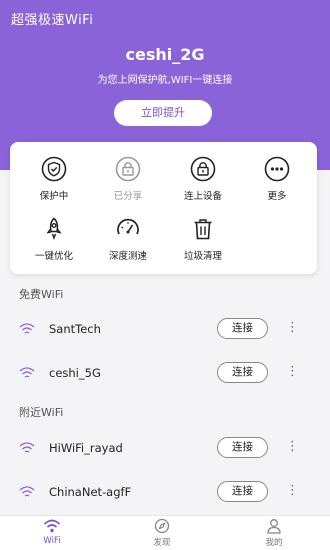 The width and height of the screenshot is (330, 550). I want to click on tool-label: 连上设备, so click(202, 196).